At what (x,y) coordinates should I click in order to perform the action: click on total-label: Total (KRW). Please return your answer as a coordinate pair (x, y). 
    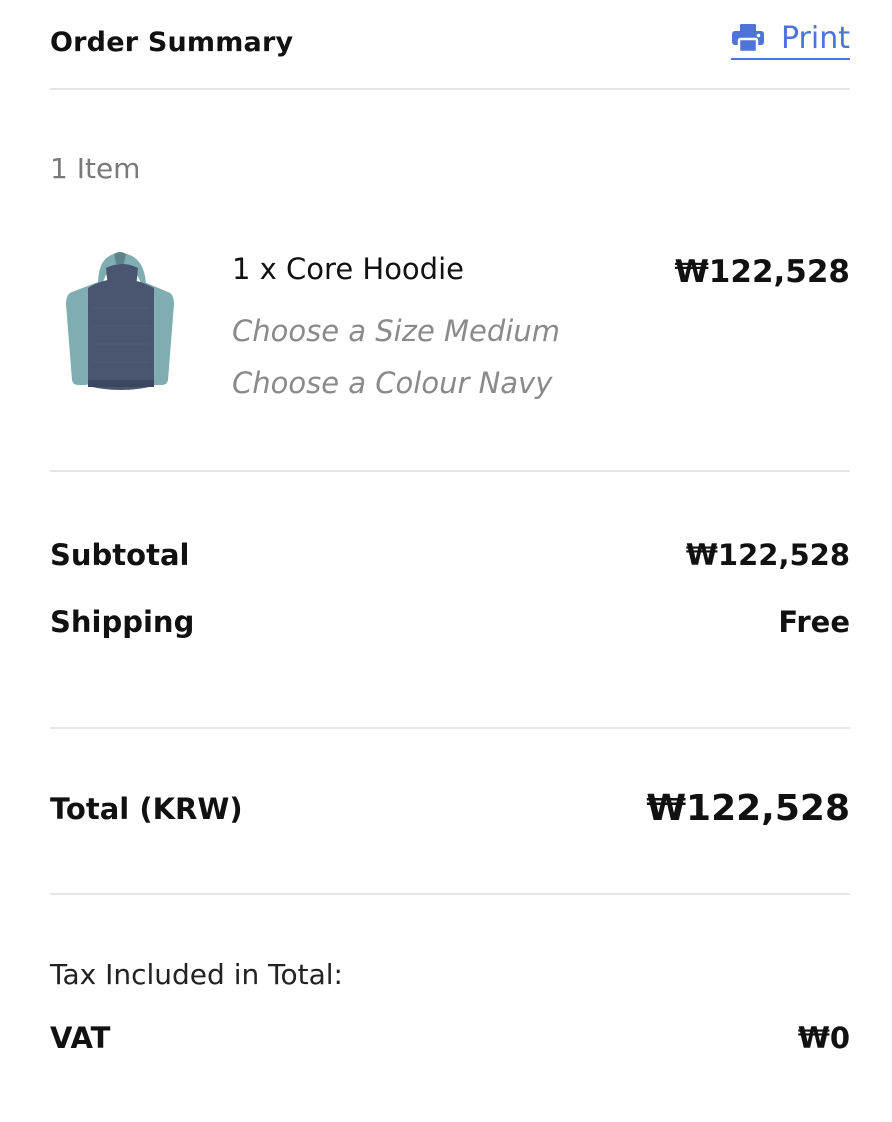
    Looking at the image, I should click on (146, 809).